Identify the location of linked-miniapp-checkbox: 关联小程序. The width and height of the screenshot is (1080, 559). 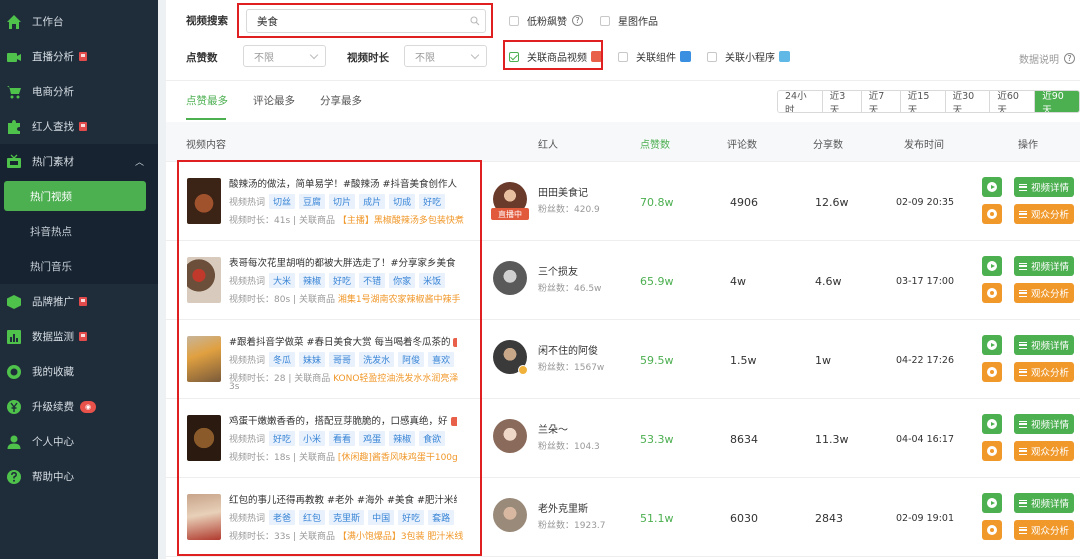
(748, 56).